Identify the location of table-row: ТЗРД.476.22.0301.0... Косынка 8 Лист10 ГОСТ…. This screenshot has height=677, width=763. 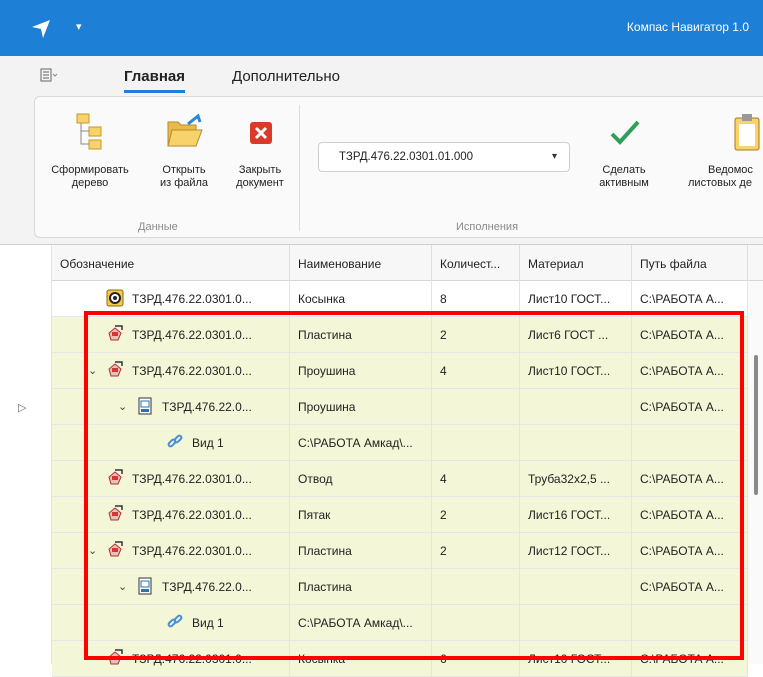
(400, 299).